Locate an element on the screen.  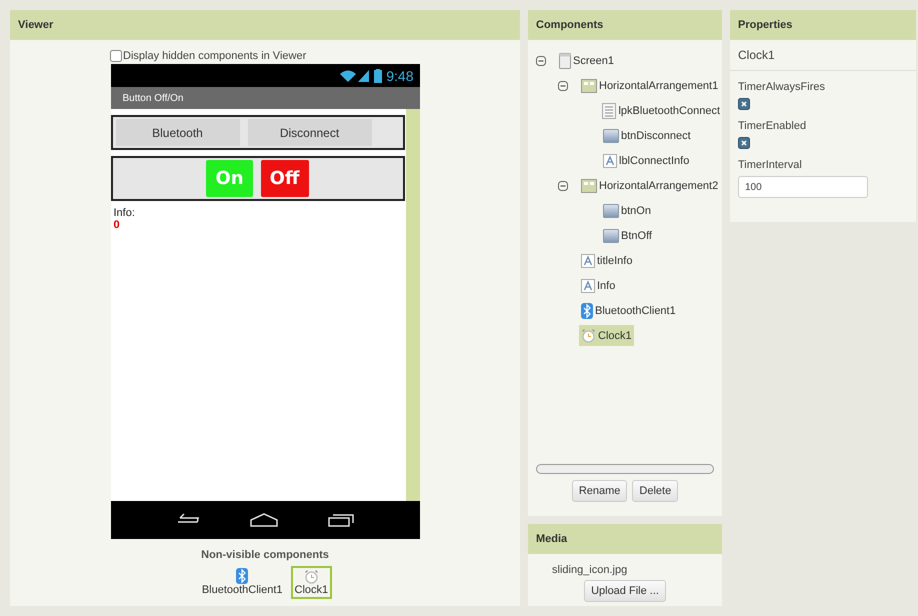
home-icon is located at coordinates (264, 520).